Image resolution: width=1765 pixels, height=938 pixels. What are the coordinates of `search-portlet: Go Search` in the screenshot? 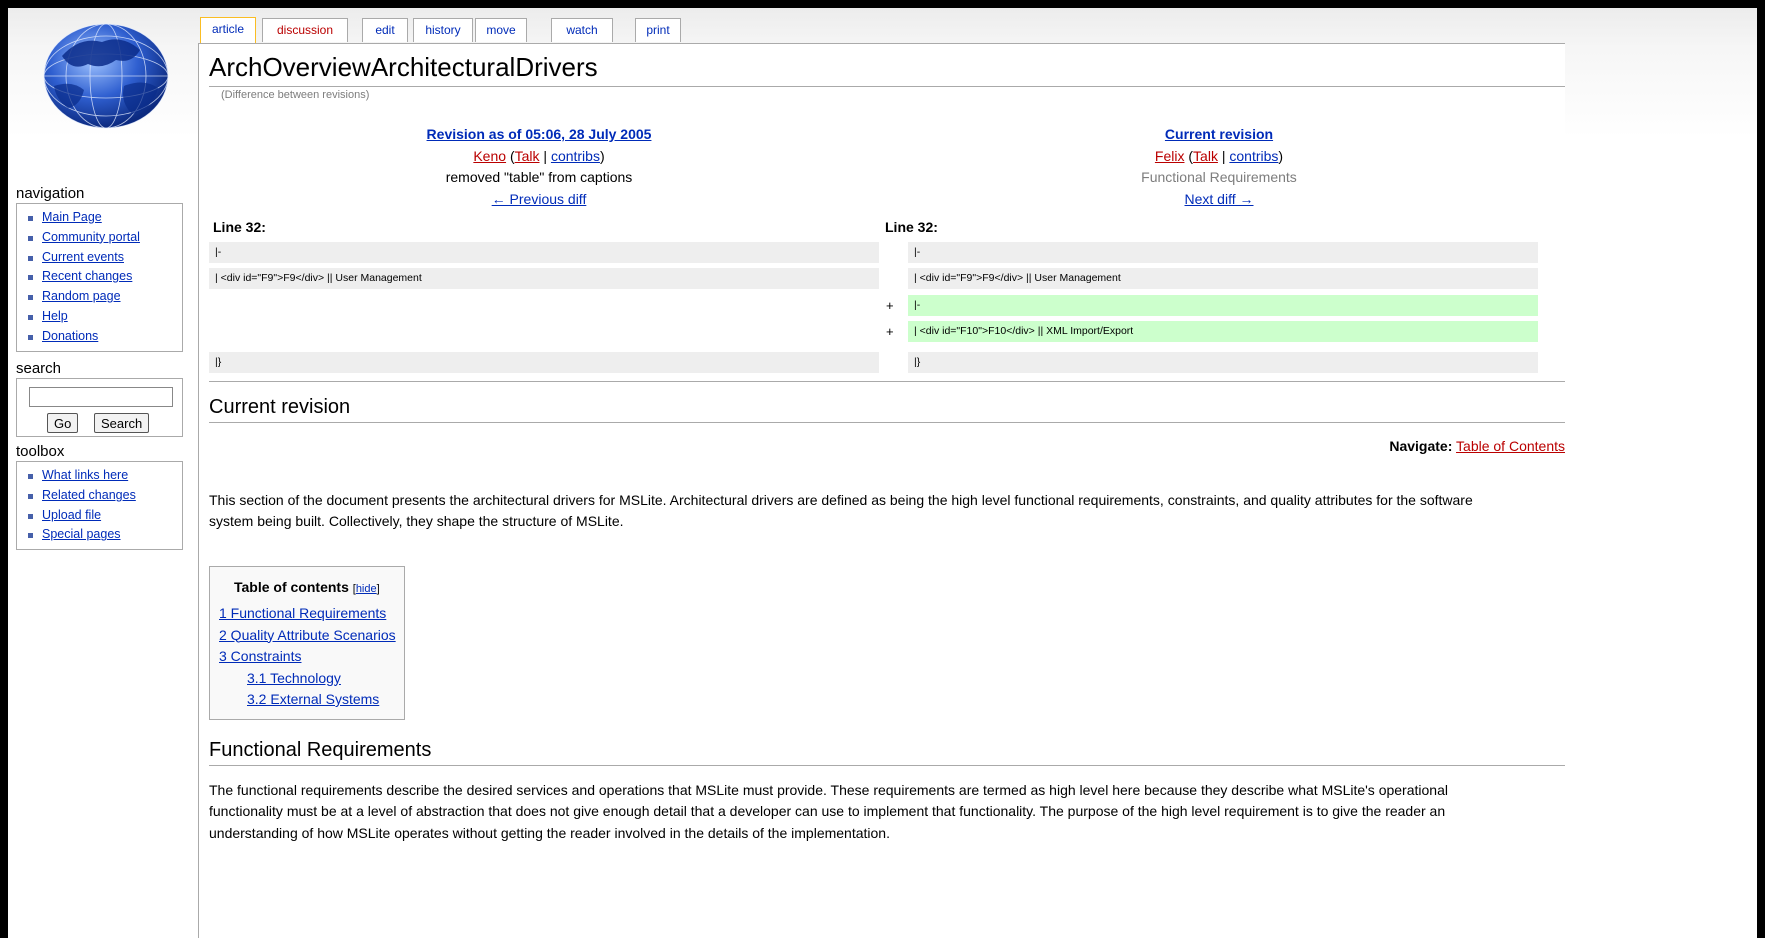 It's located at (99, 407).